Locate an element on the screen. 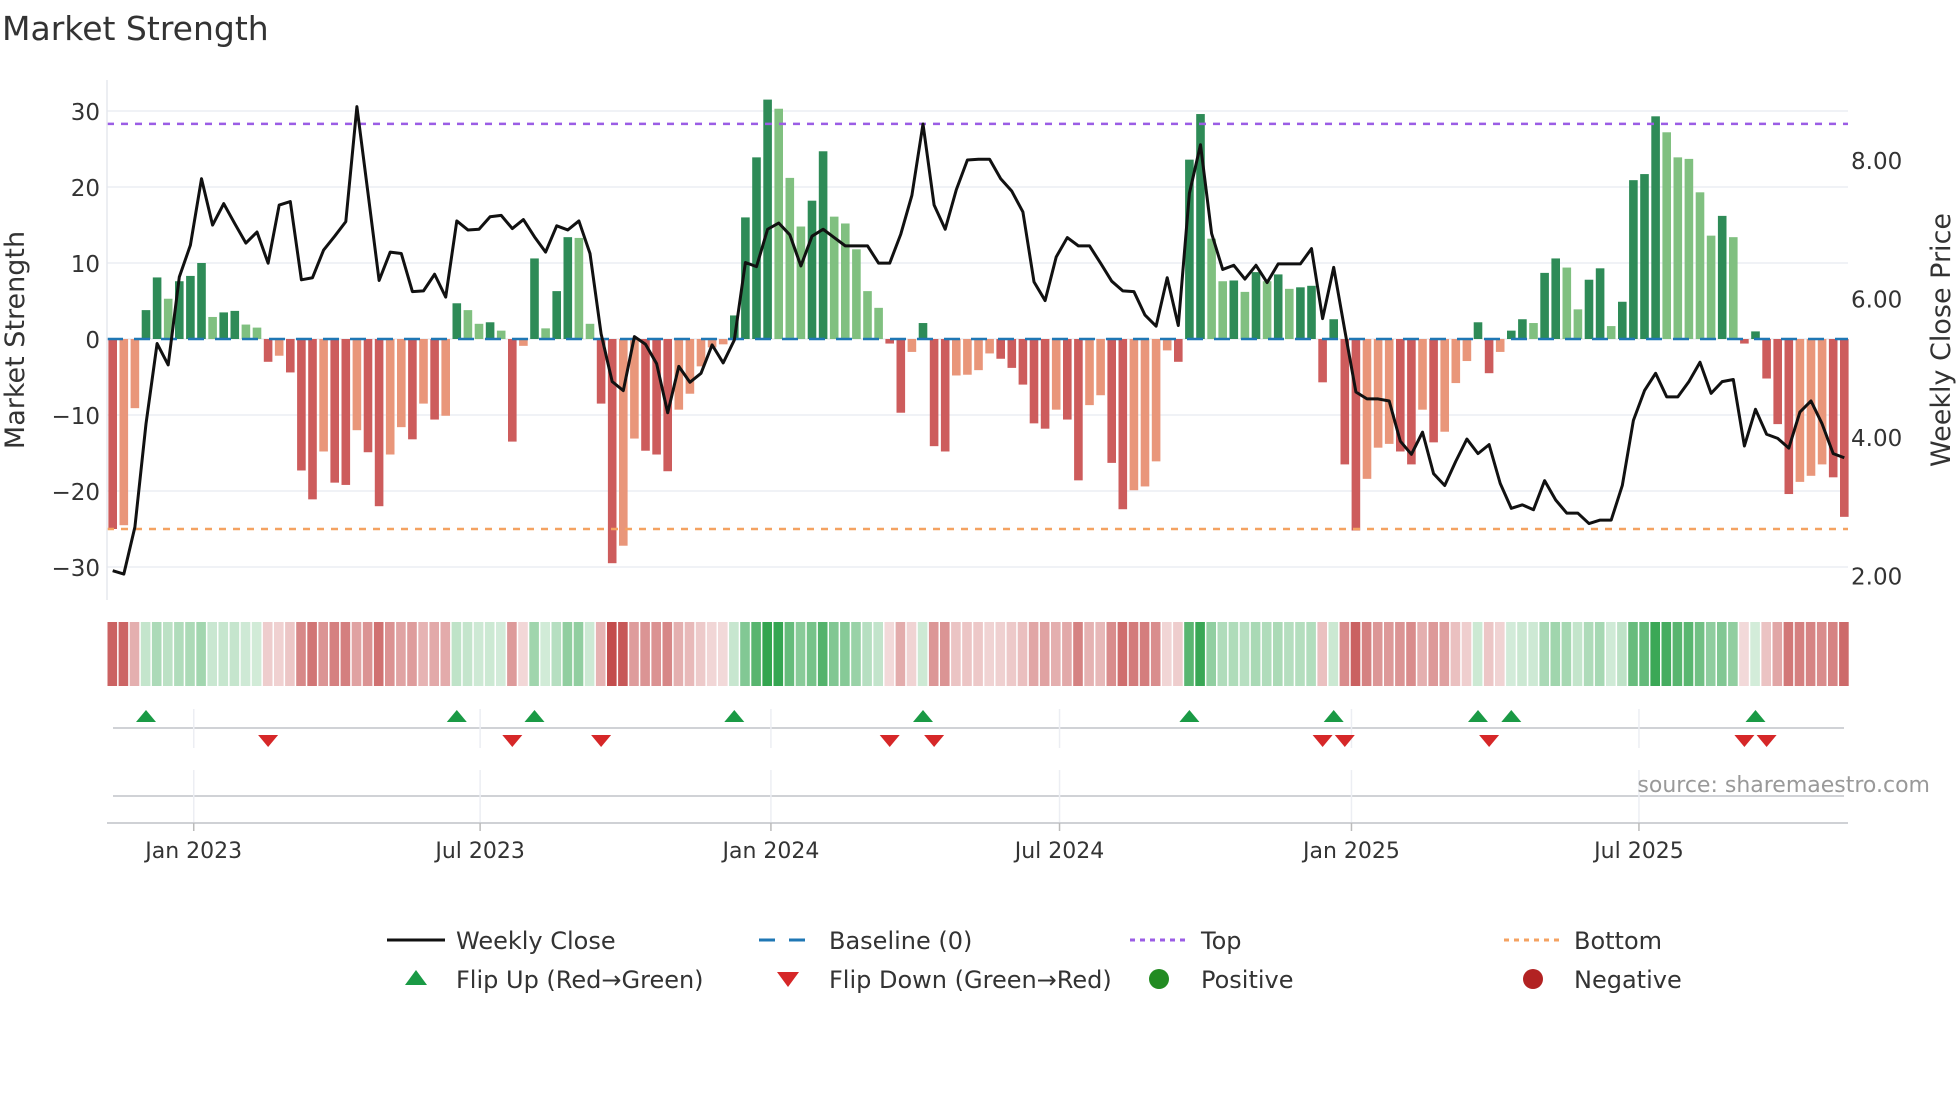  chart-title: Market Strength is located at coordinates (135, 28).